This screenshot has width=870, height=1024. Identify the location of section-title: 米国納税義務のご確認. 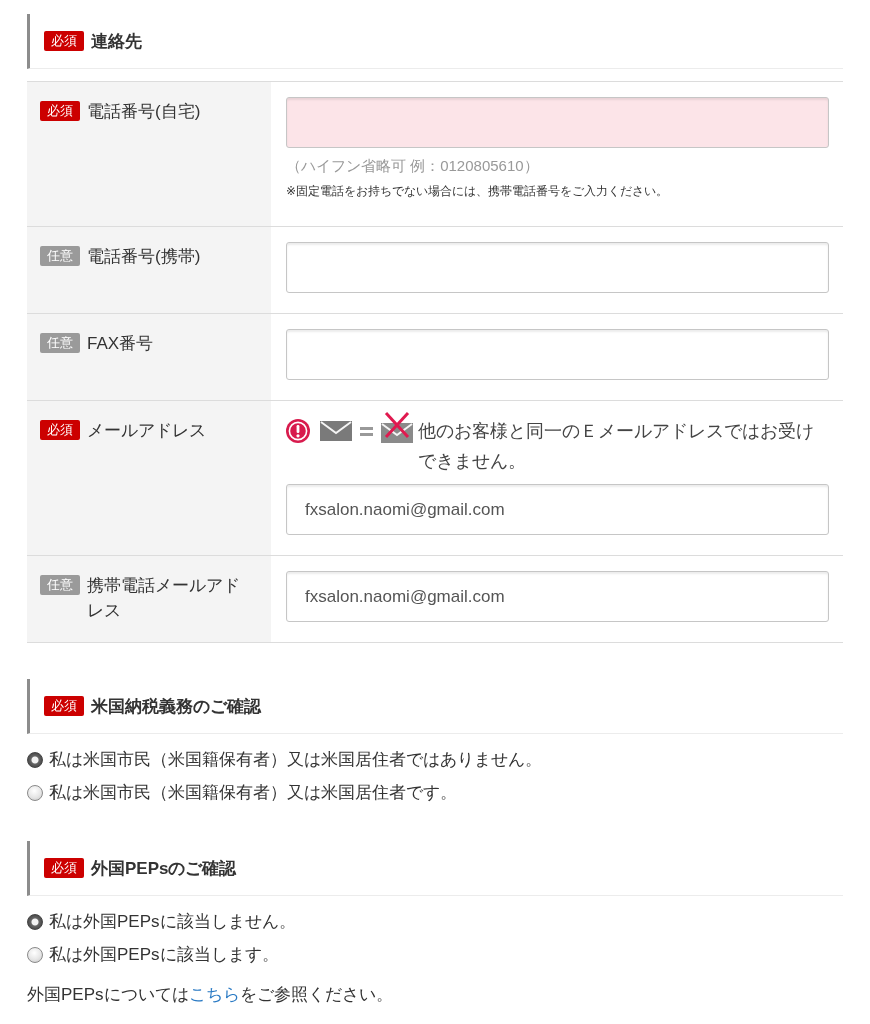
(176, 706).